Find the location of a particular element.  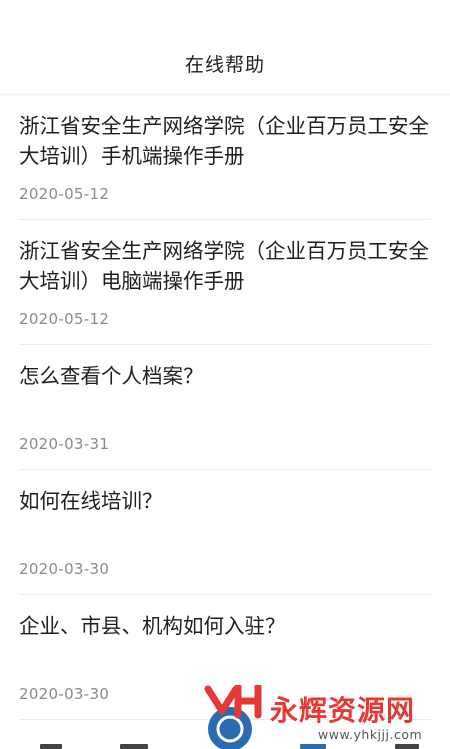

article-title: 如何在线培训？ is located at coordinates (225, 501).